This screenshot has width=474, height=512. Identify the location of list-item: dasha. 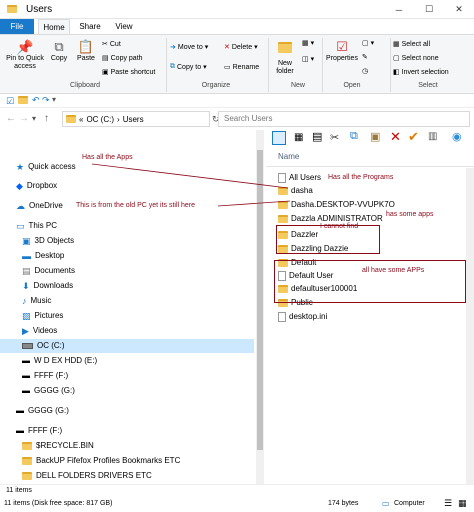
(295, 191).